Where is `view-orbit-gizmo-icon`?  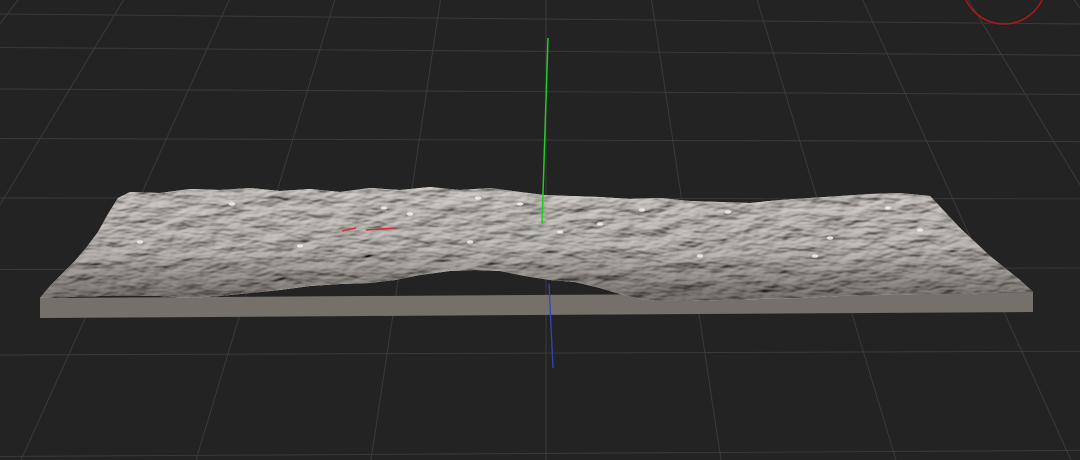 view-orbit-gizmo-icon is located at coordinates (1004, 12).